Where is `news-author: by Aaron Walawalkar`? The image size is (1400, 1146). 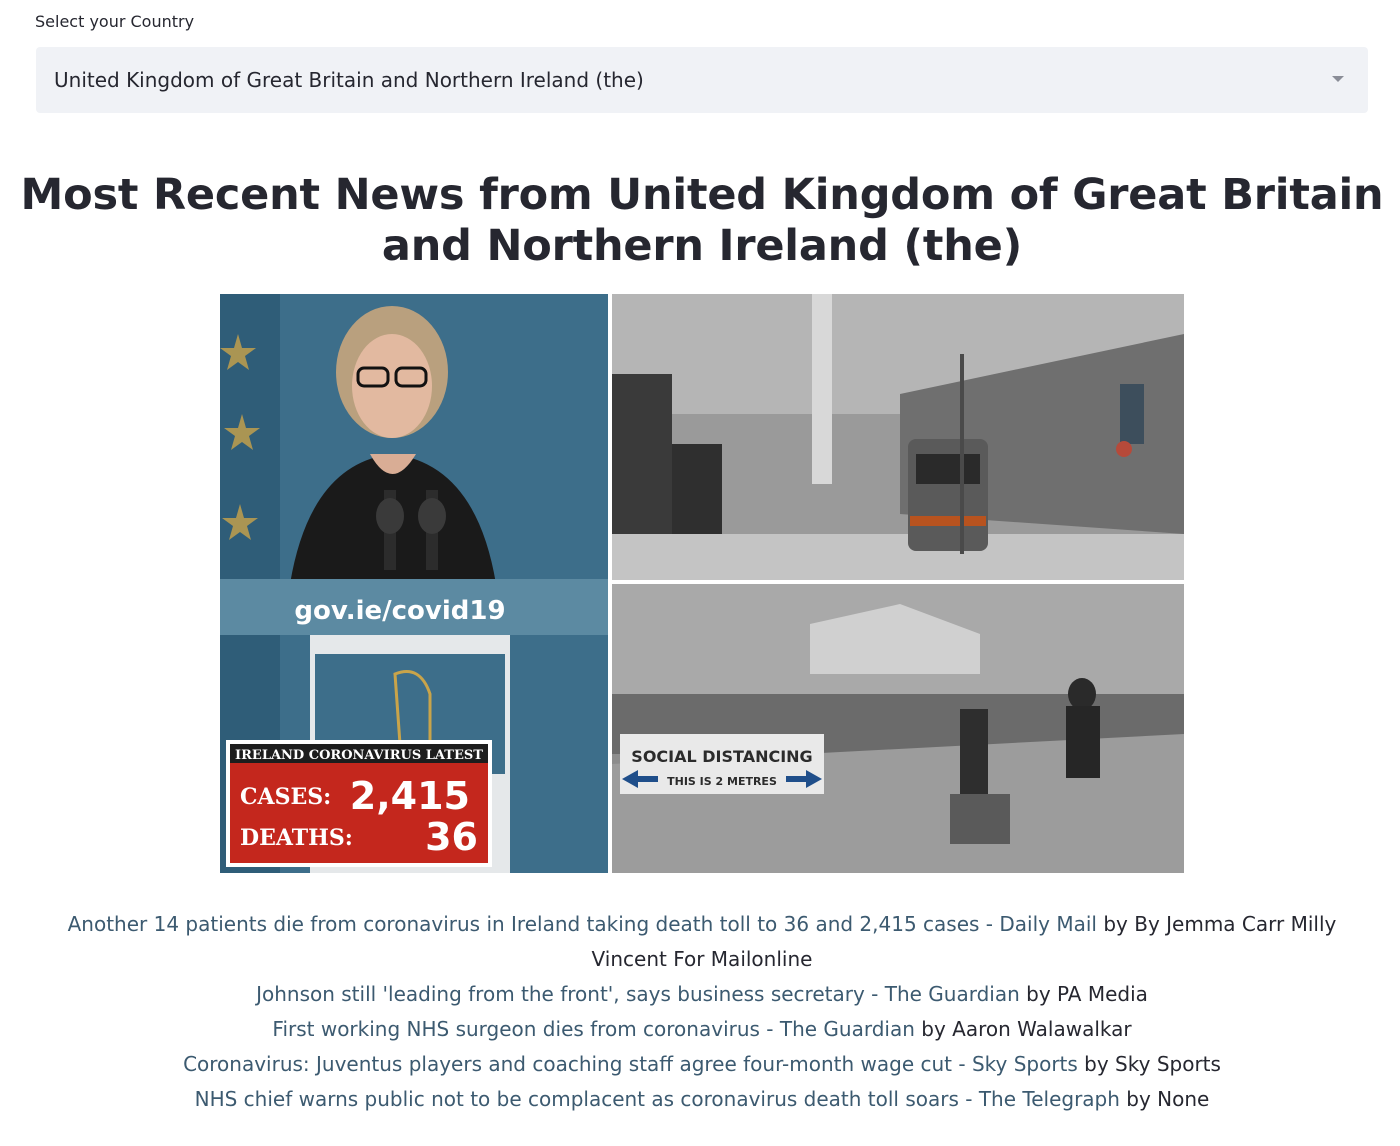 news-author: by Aaron Walawalkar is located at coordinates (1026, 1029).